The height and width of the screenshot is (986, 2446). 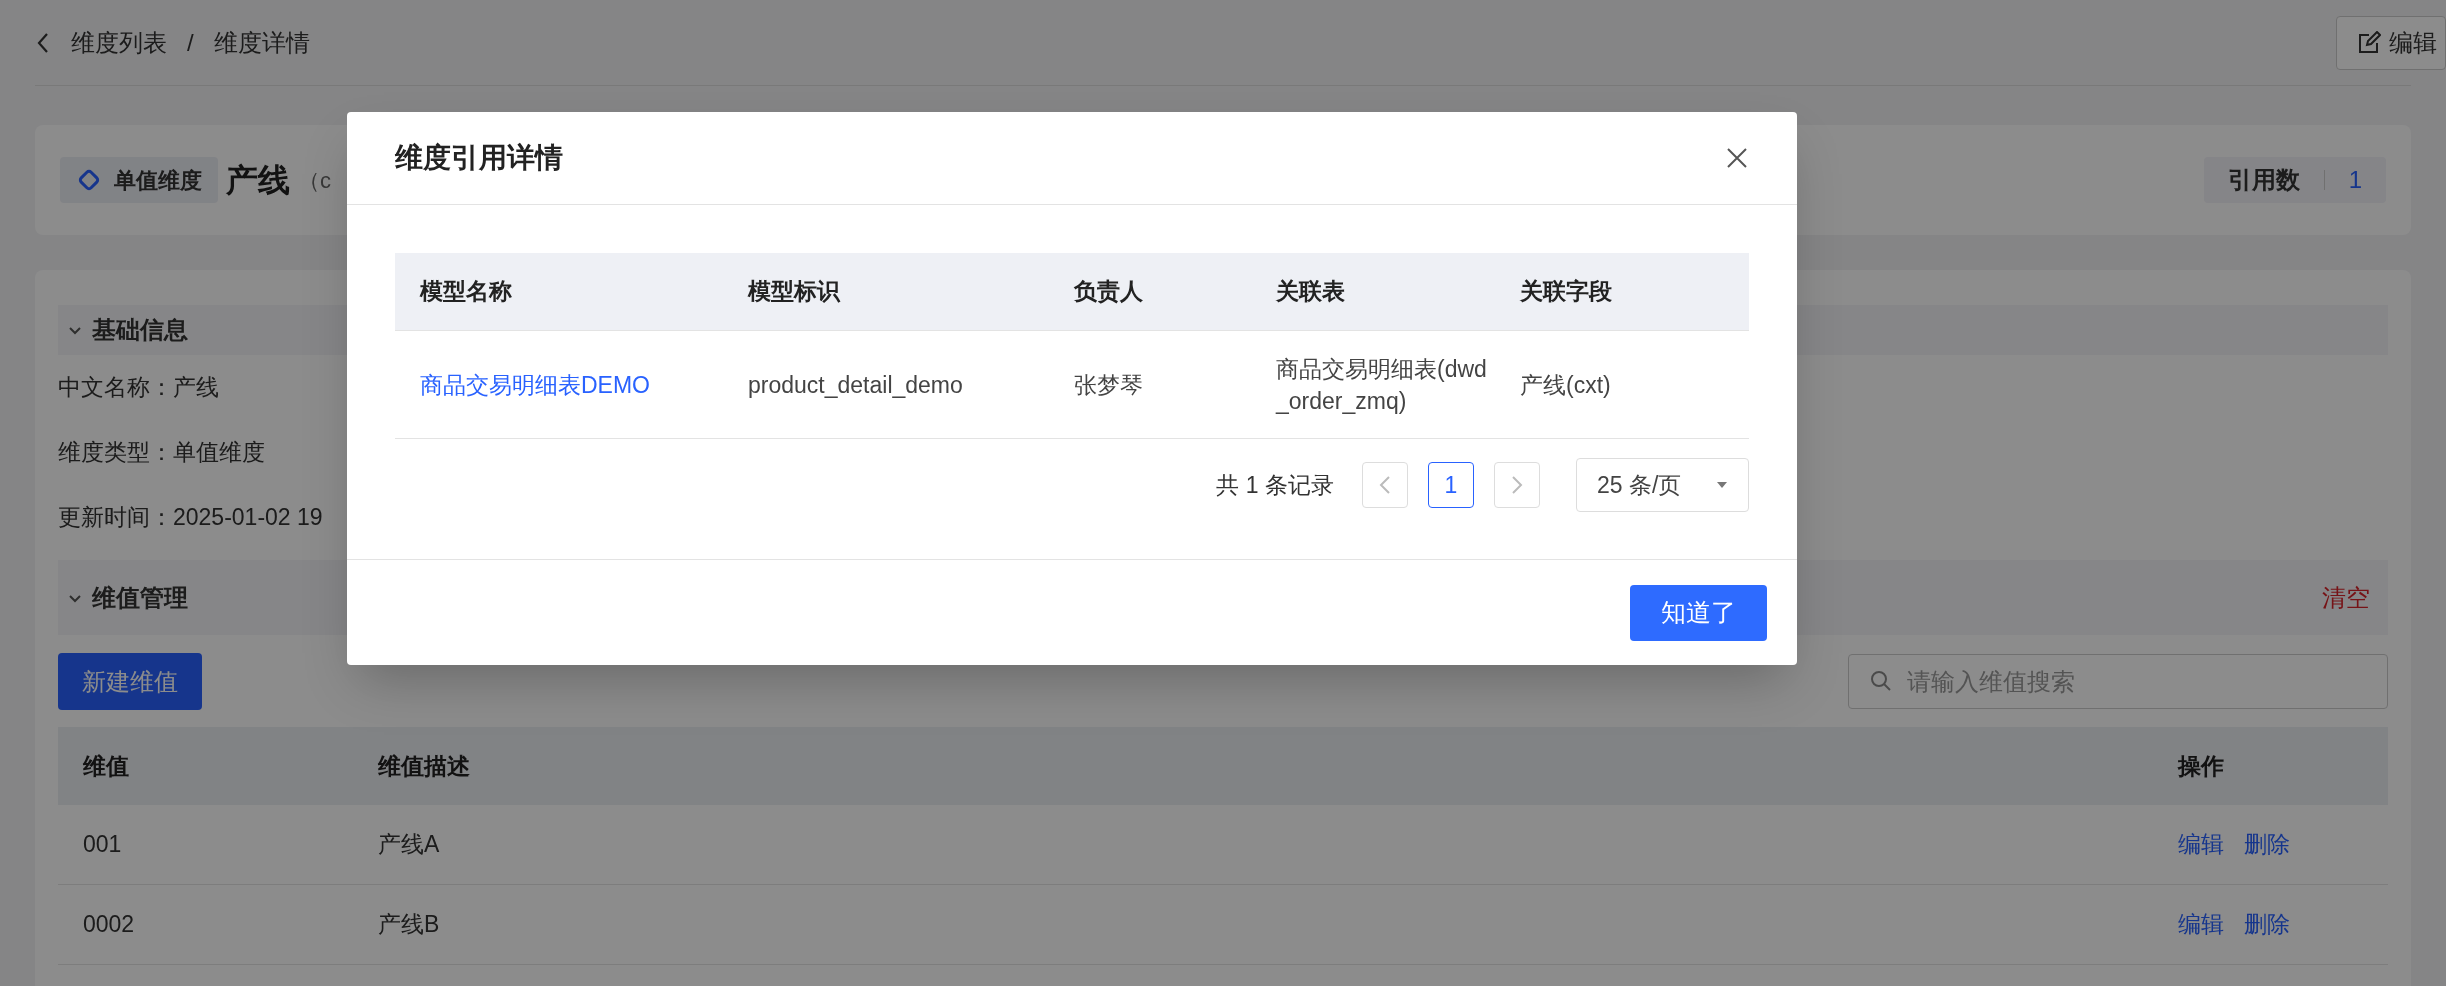 I want to click on column-header: 操作, so click(x=2201, y=766).